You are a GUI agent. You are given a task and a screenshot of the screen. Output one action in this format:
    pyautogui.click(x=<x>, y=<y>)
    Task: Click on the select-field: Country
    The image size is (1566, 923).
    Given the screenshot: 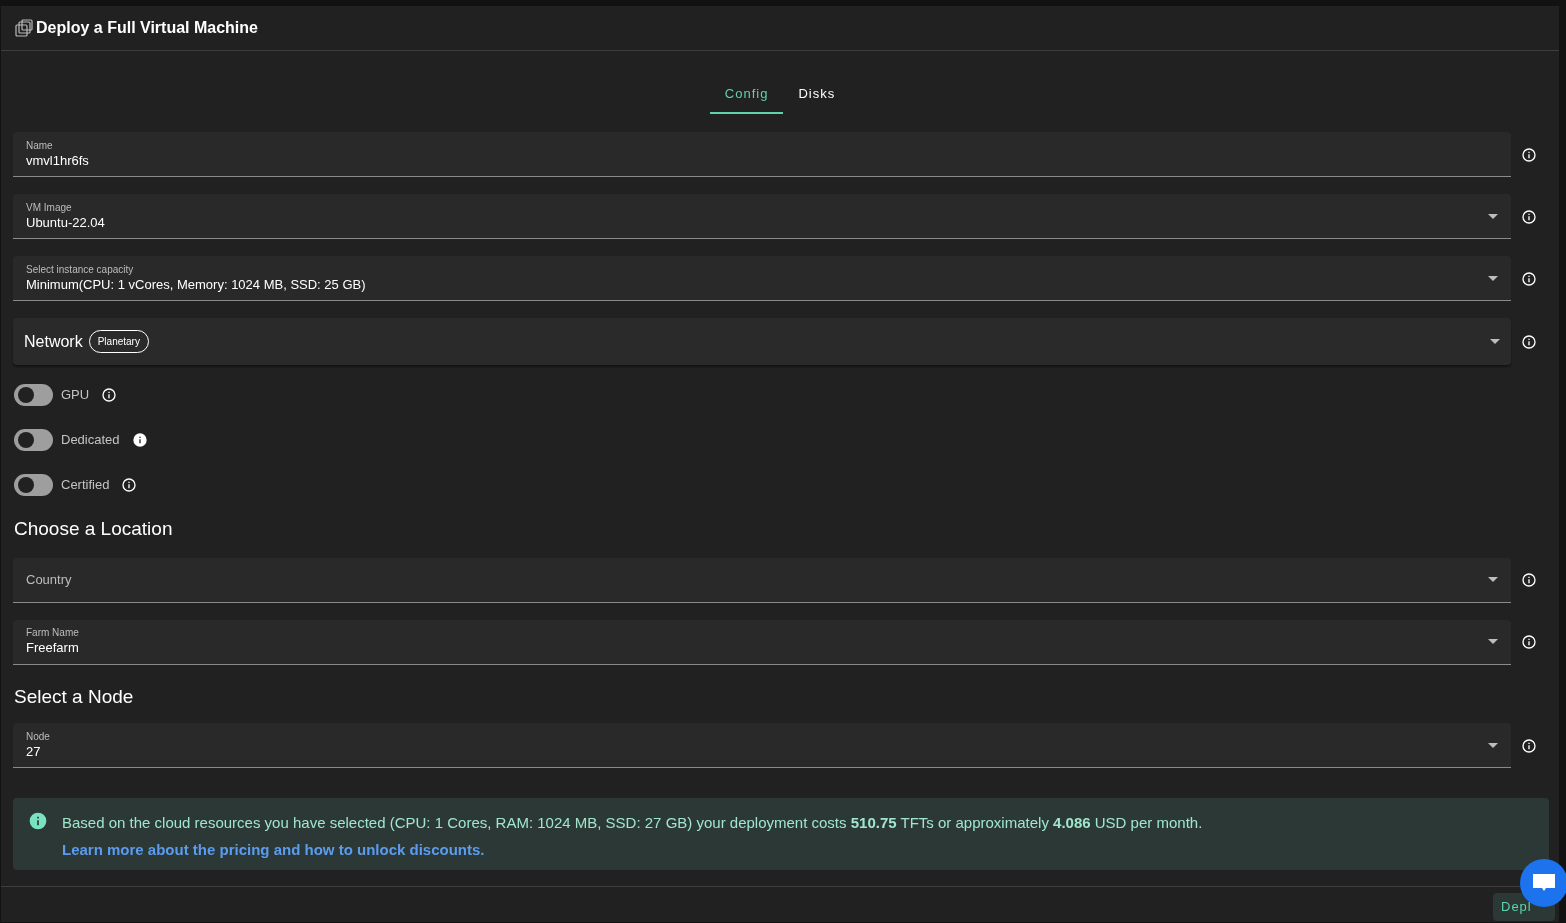 What is the action you would take?
    pyautogui.click(x=762, y=580)
    